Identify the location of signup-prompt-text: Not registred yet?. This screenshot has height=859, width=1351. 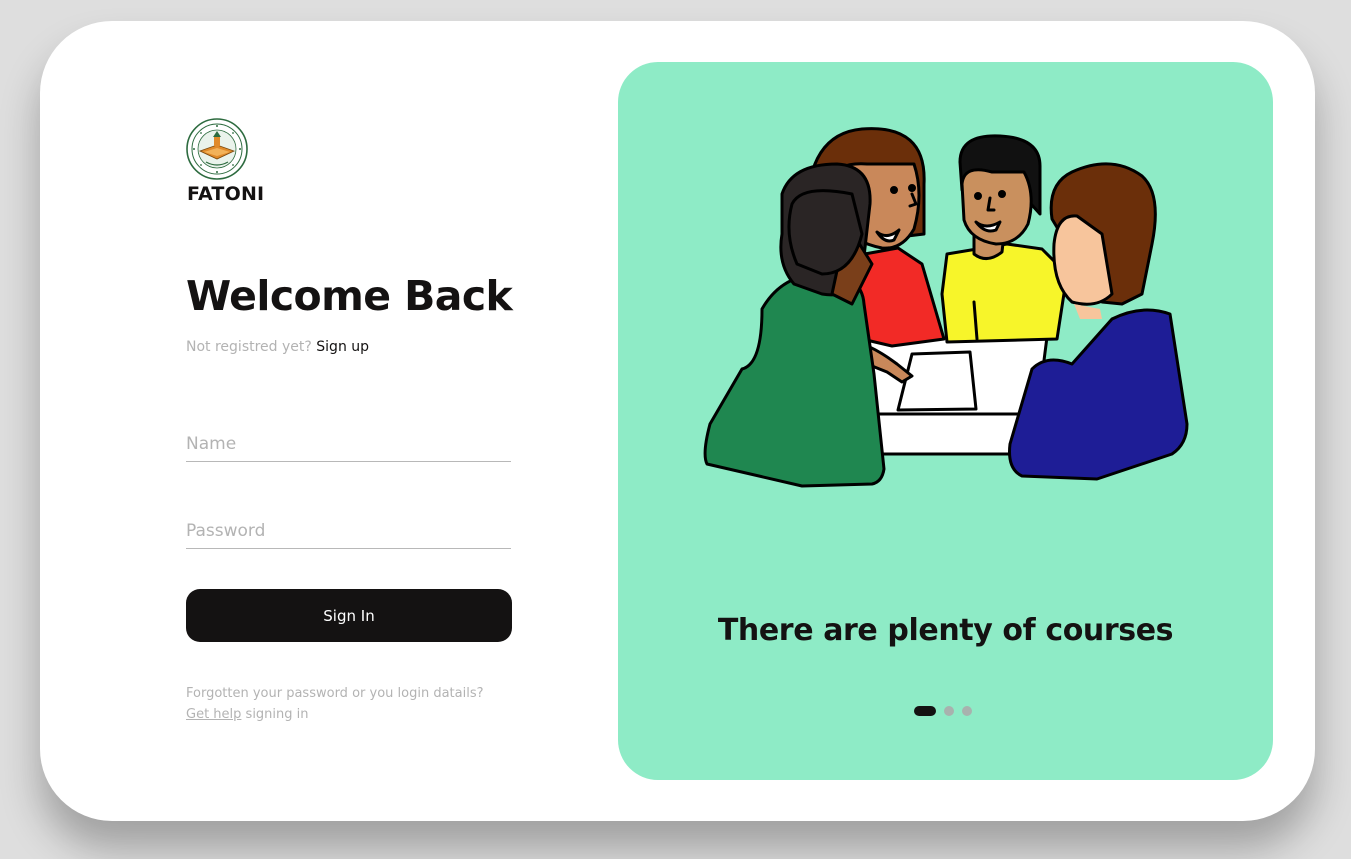
(249, 347).